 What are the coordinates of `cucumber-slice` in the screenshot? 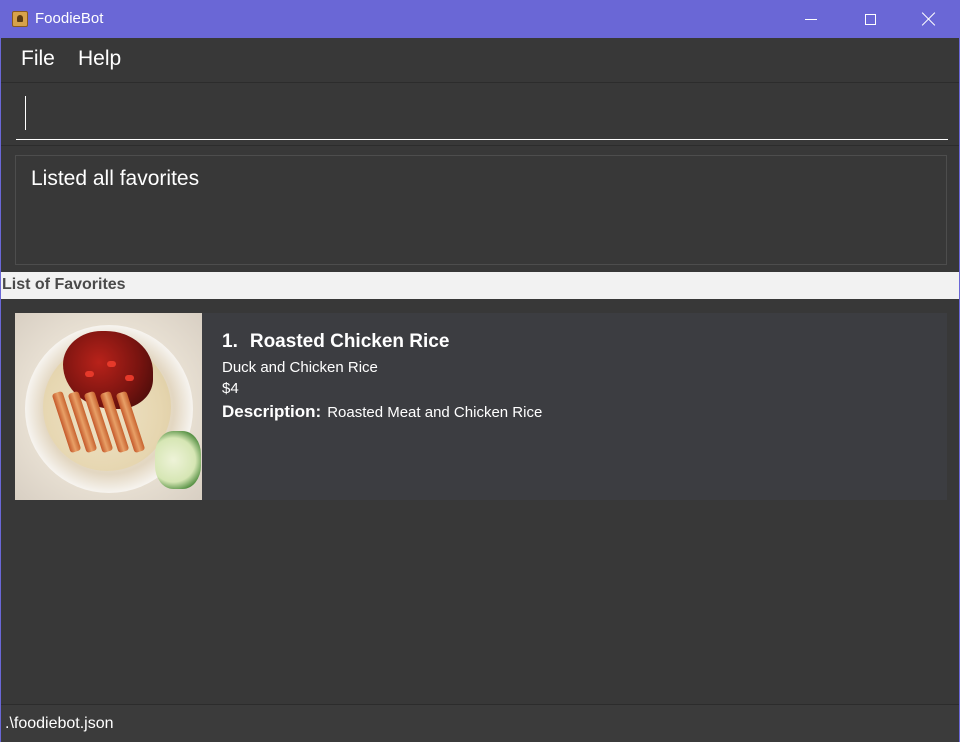 It's located at (178, 460).